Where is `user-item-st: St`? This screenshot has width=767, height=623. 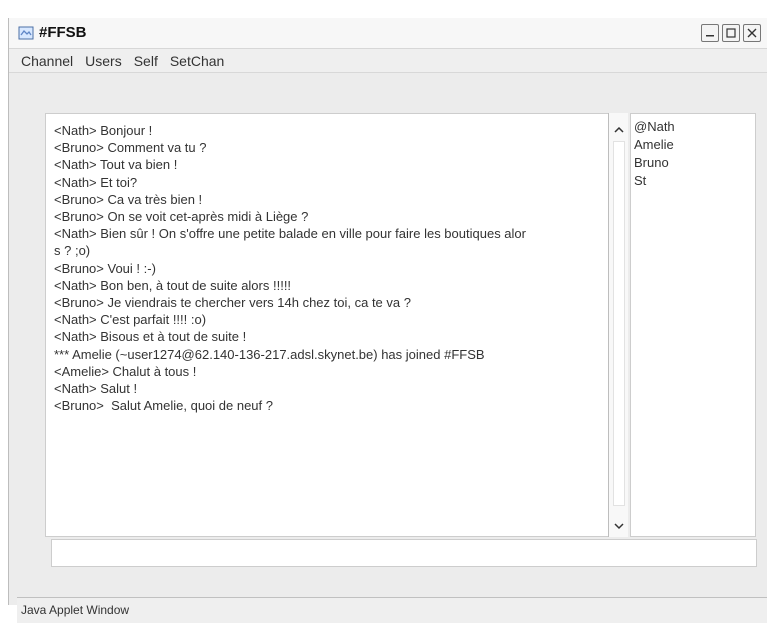
user-item-st: St is located at coordinates (694, 181).